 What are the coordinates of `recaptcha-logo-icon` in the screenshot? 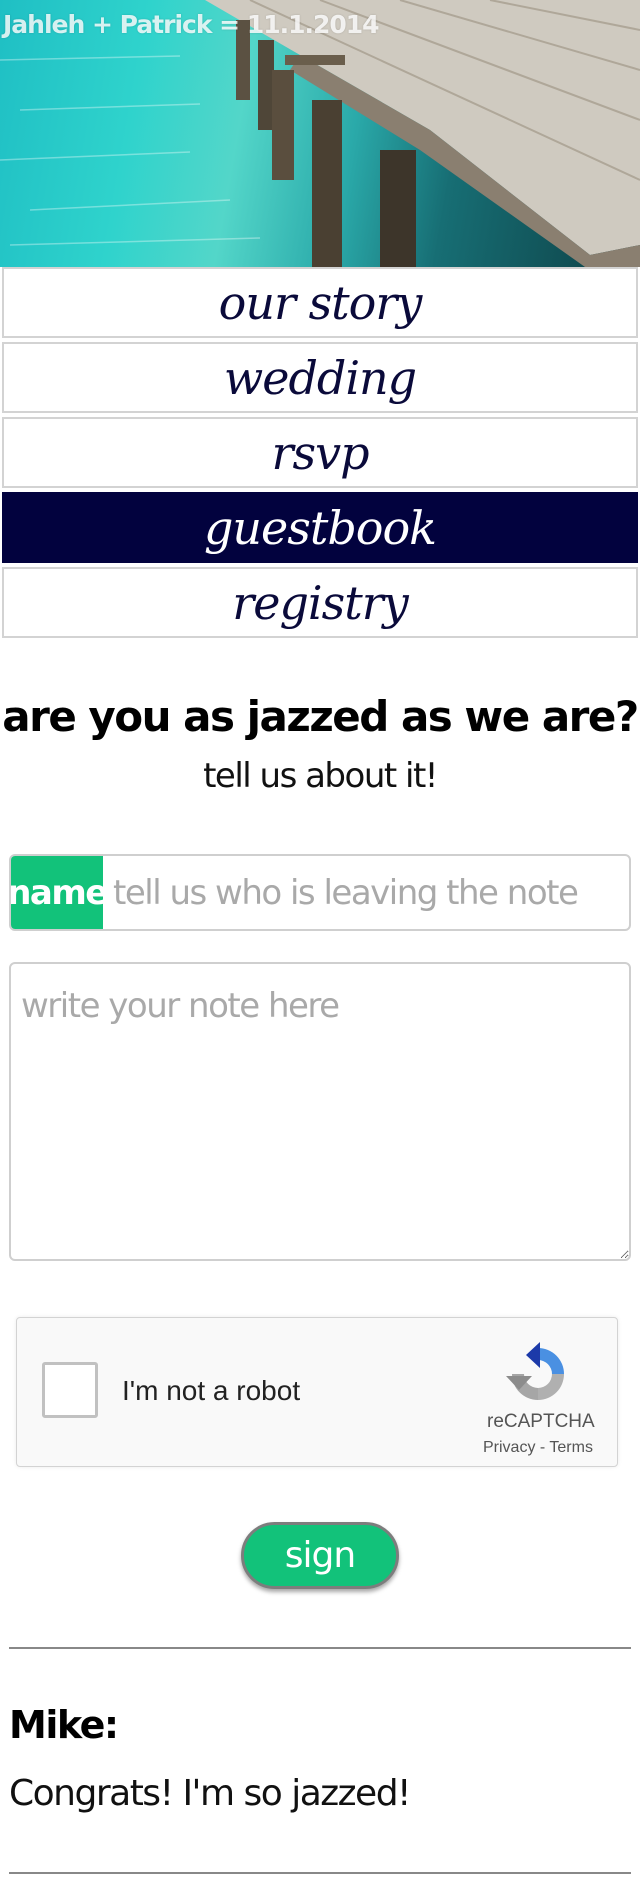 It's located at (535, 1371).